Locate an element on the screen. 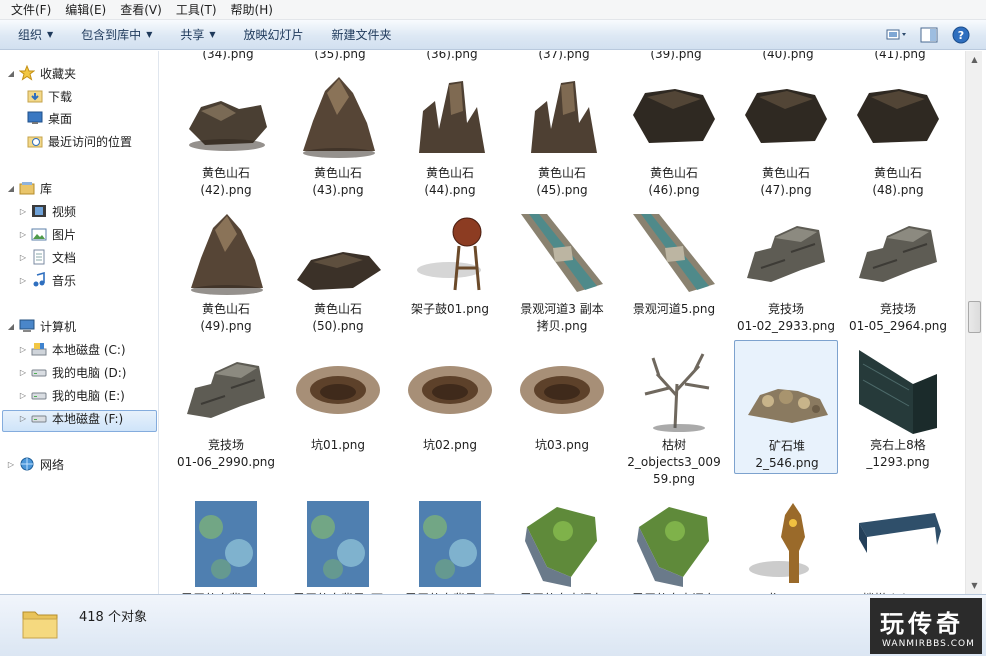  library-icon is located at coordinates (27, 188).